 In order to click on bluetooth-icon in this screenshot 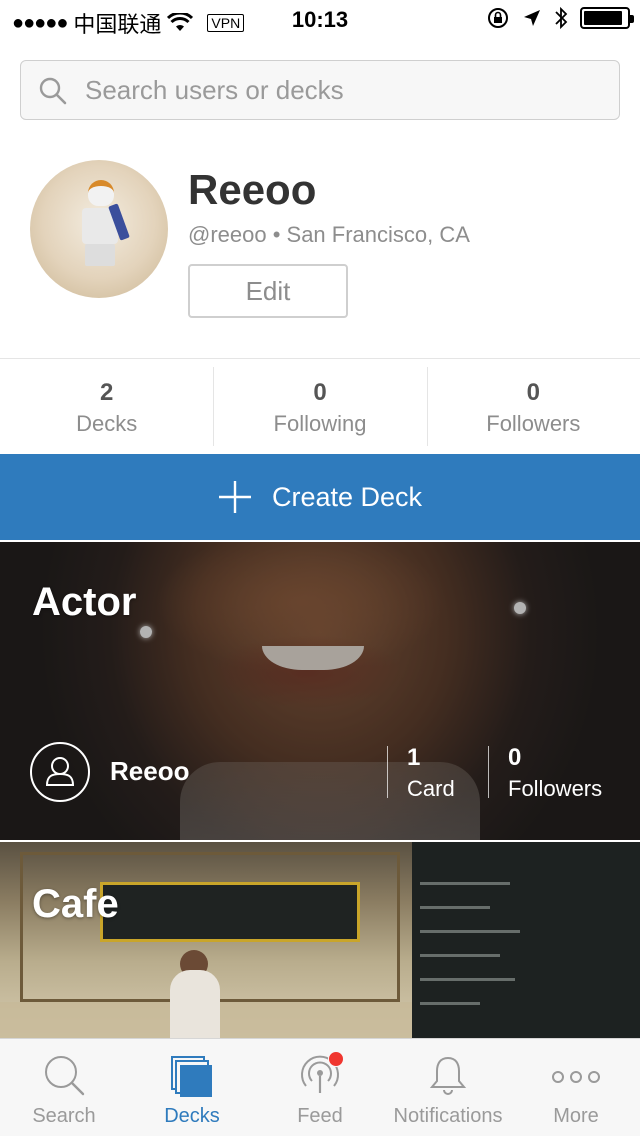, I will do `click(561, 18)`.